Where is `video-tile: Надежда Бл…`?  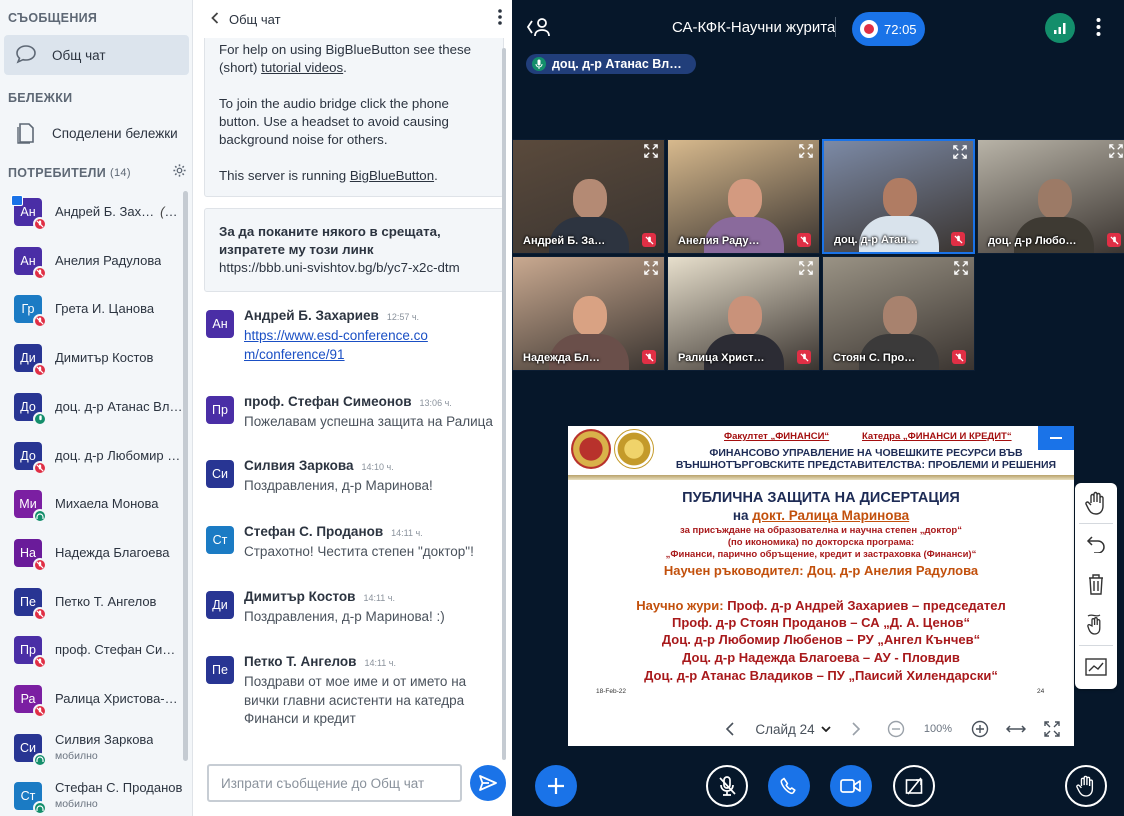 video-tile: Надежда Бл… is located at coordinates (588, 313).